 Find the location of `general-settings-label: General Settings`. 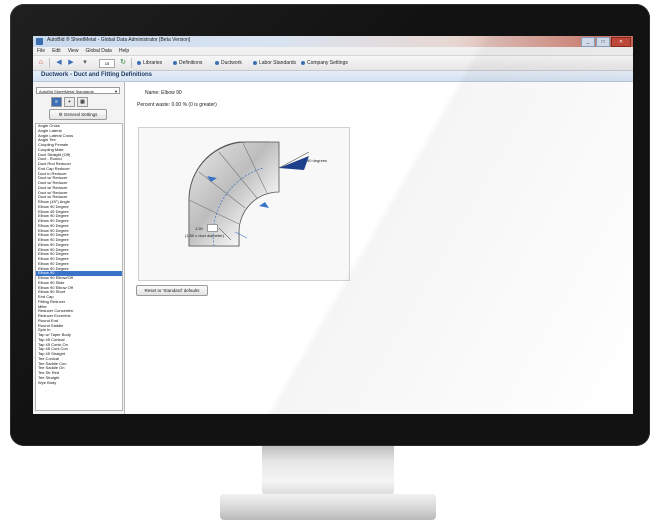

general-settings-label: General Settings is located at coordinates (80, 114).